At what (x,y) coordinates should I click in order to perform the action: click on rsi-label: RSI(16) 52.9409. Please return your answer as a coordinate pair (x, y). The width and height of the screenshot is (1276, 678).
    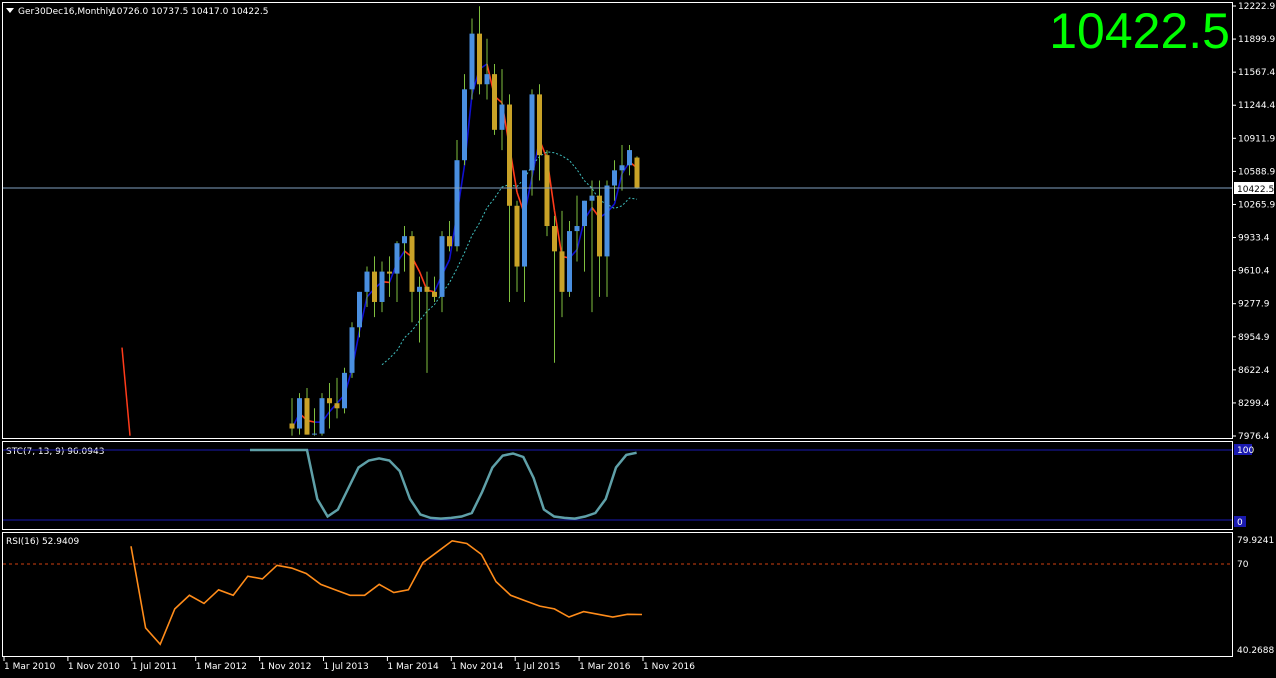
    Looking at the image, I should click on (42, 542).